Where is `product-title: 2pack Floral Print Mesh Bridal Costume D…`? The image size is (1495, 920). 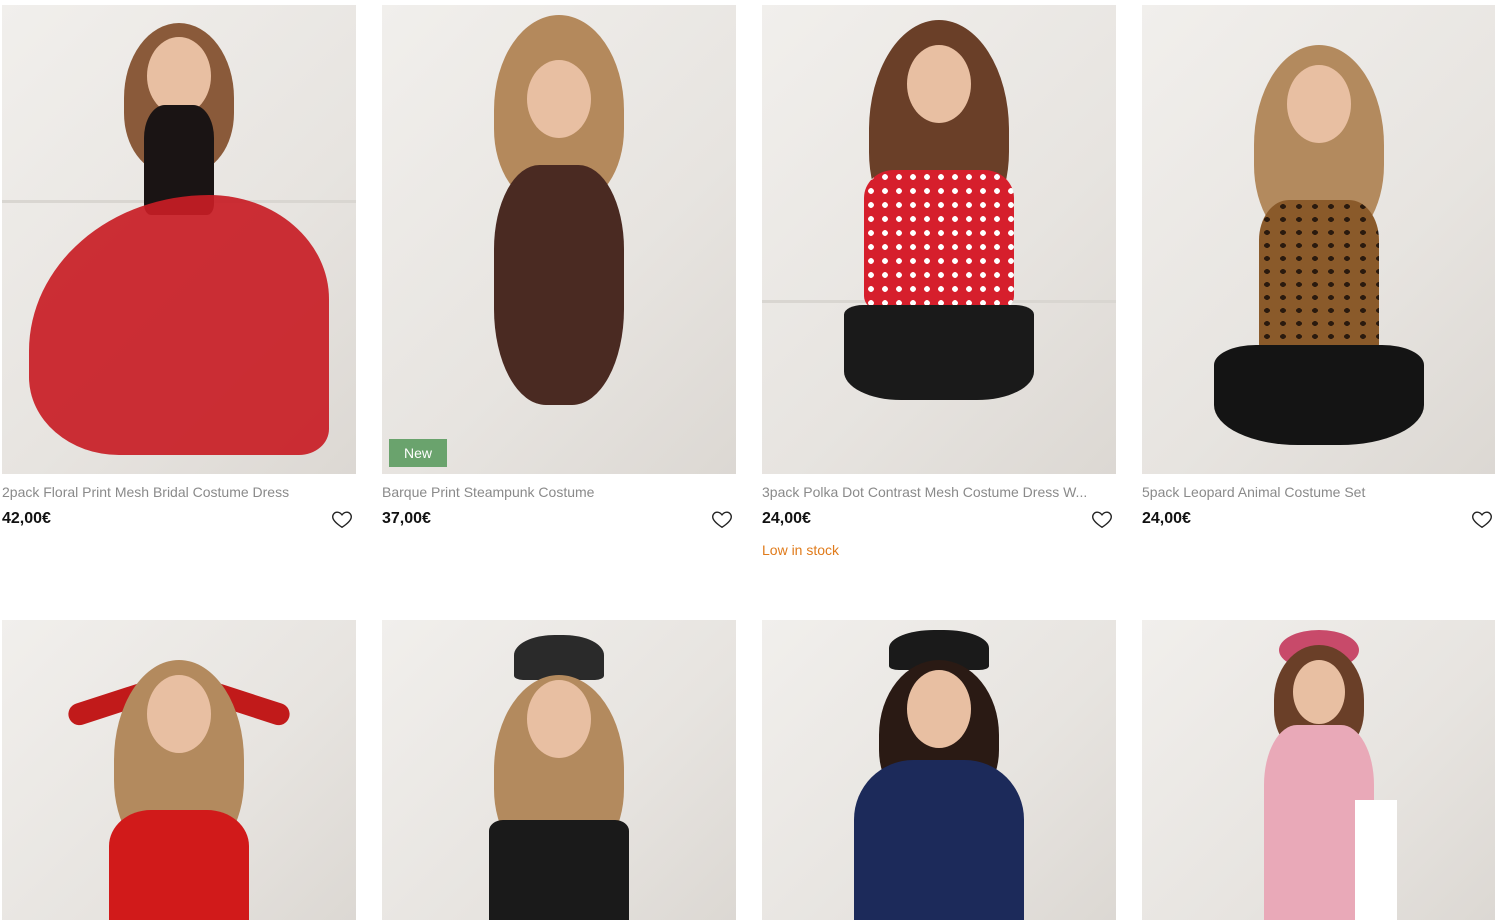
product-title: 2pack Floral Print Mesh Bridal Costume D… is located at coordinates (179, 492).